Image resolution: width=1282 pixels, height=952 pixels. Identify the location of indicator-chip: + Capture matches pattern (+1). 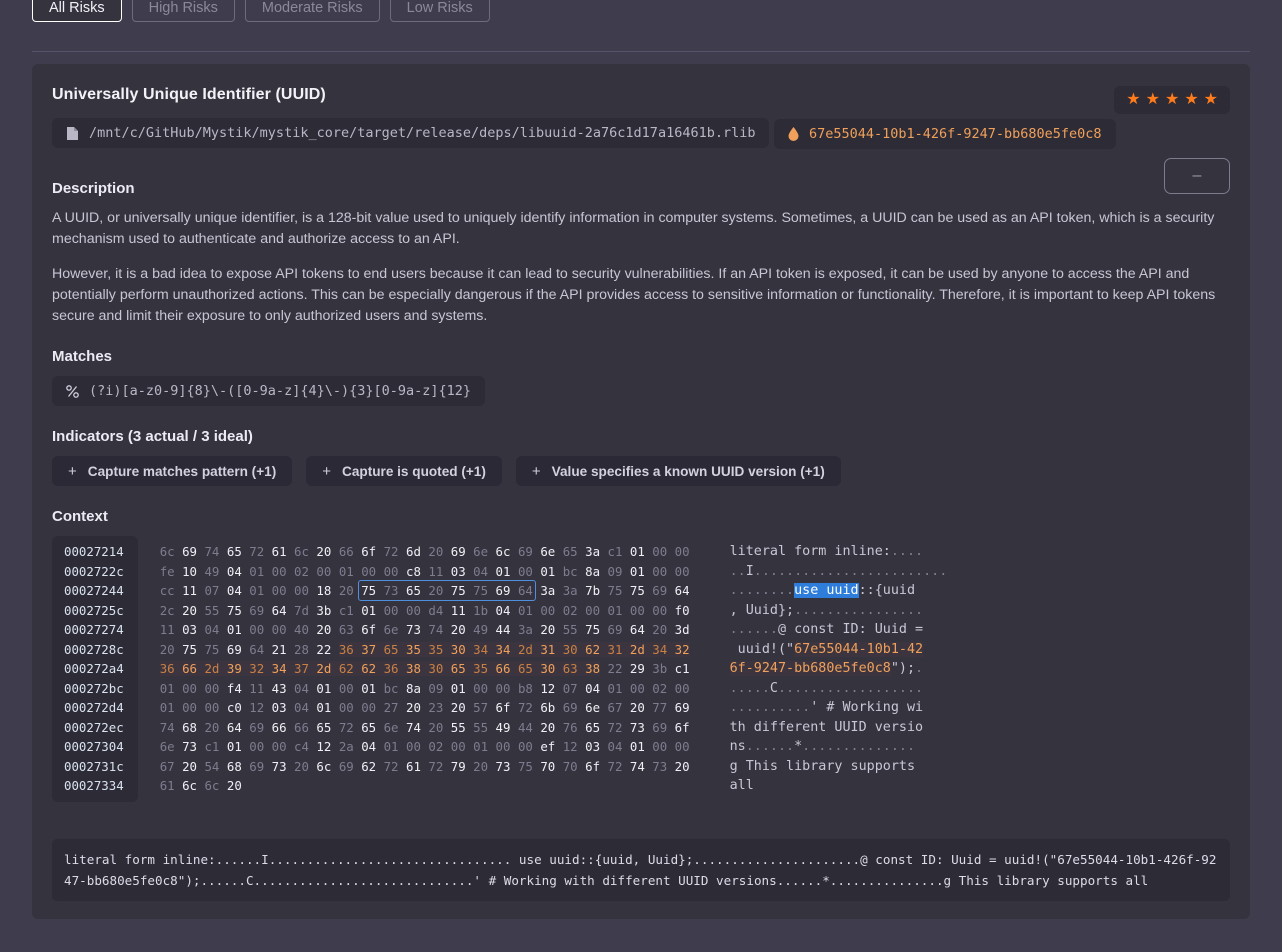
(172, 471).